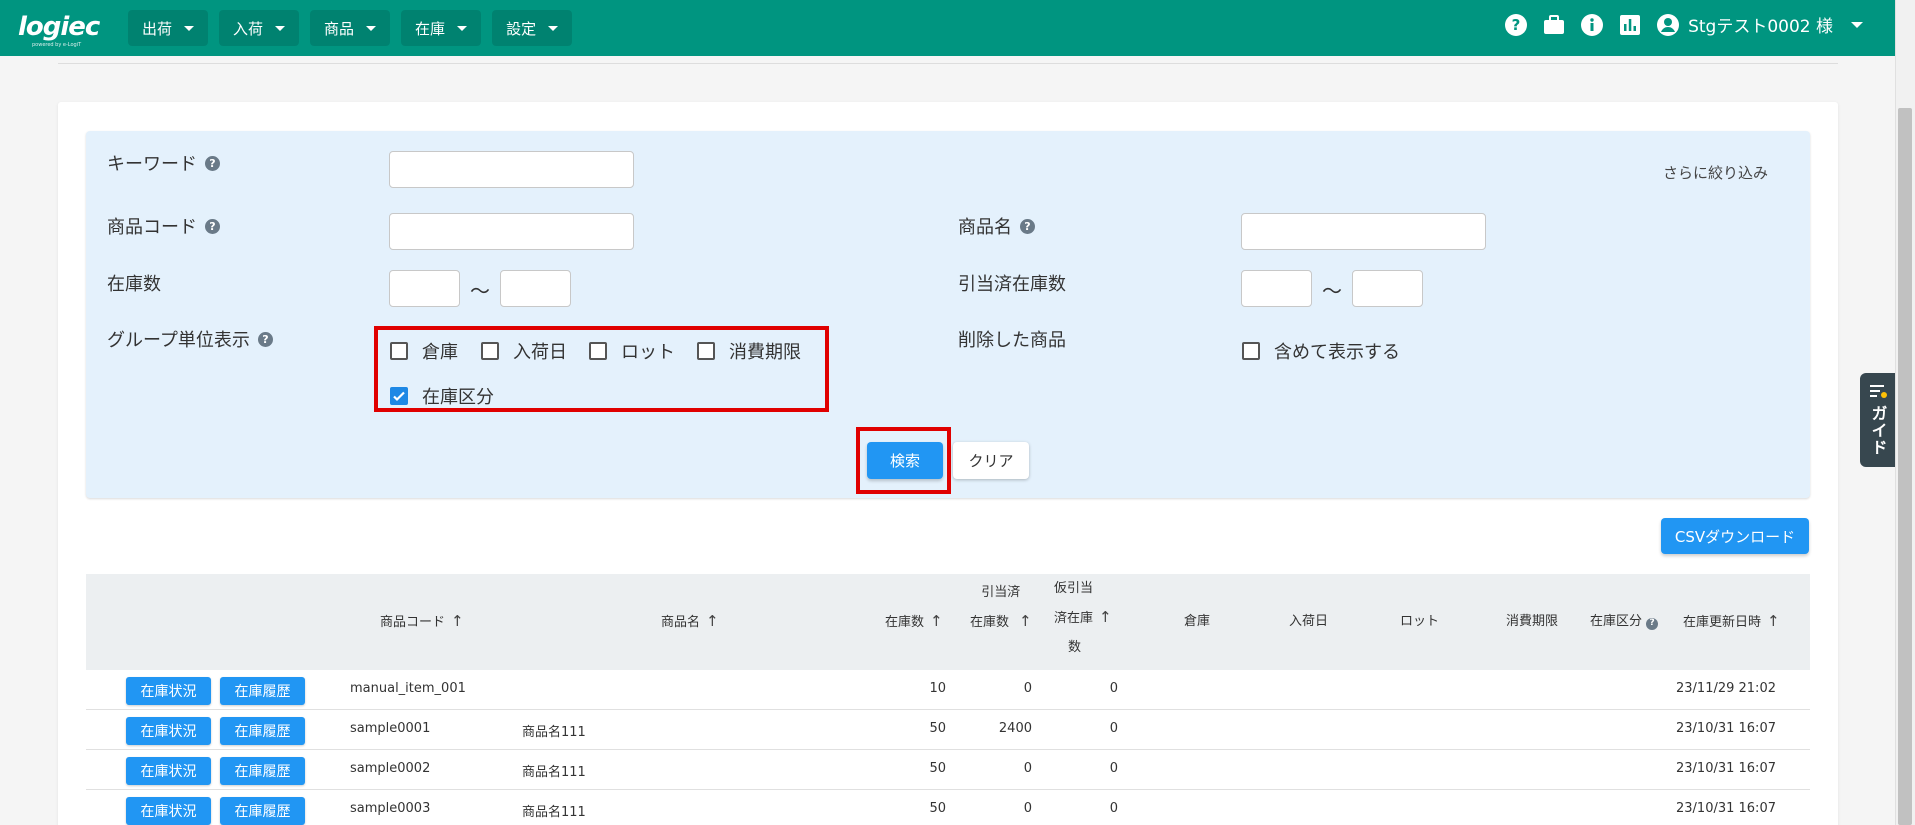 The height and width of the screenshot is (825, 1915). What do you see at coordinates (1592, 25) in the screenshot?
I see `info-icon` at bounding box center [1592, 25].